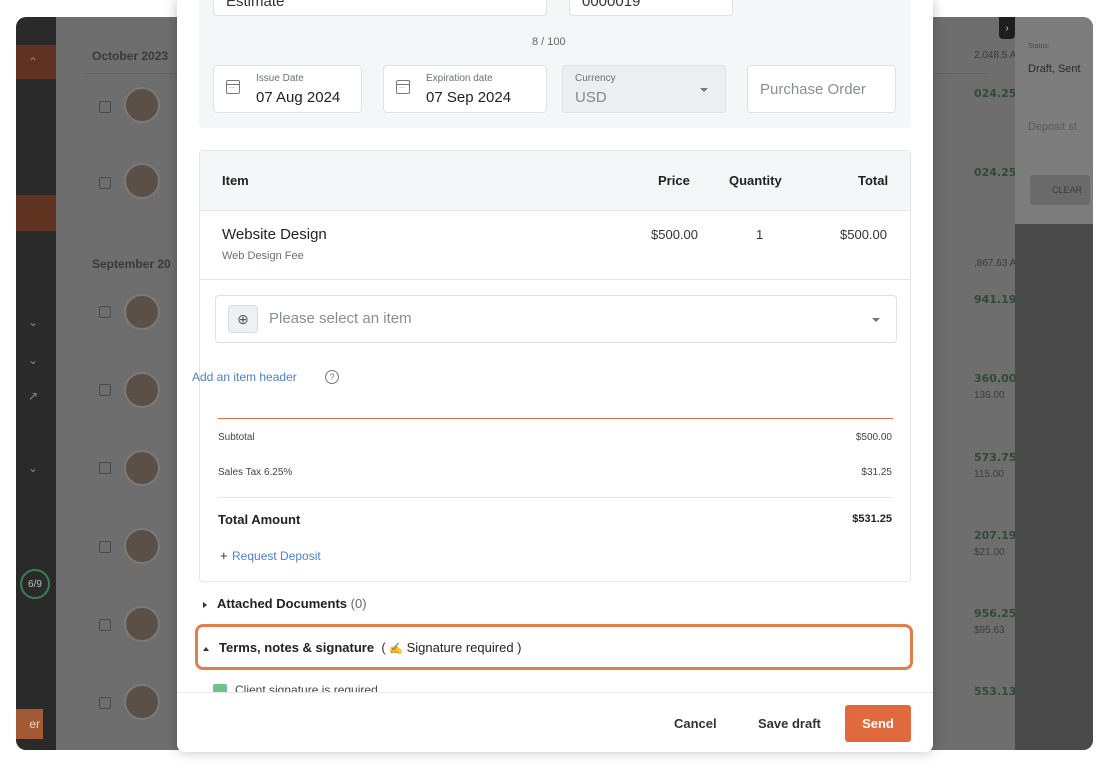  Describe the element at coordinates (236, 437) in the screenshot. I see `subtotal-label: Subtotal` at that location.